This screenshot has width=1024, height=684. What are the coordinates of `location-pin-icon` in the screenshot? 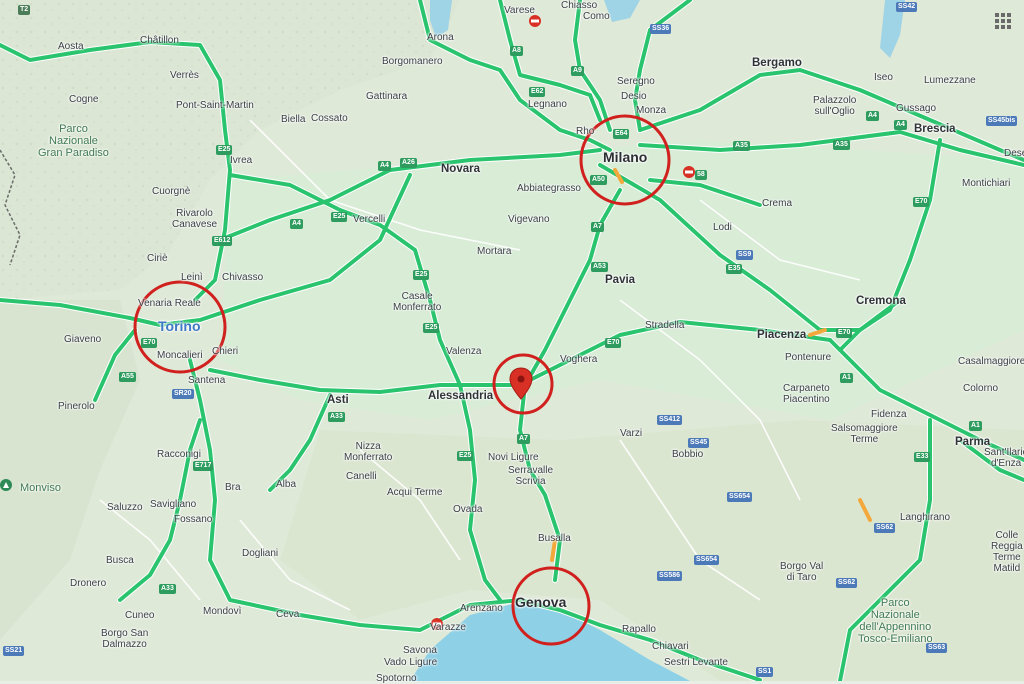 It's located at (521, 383).